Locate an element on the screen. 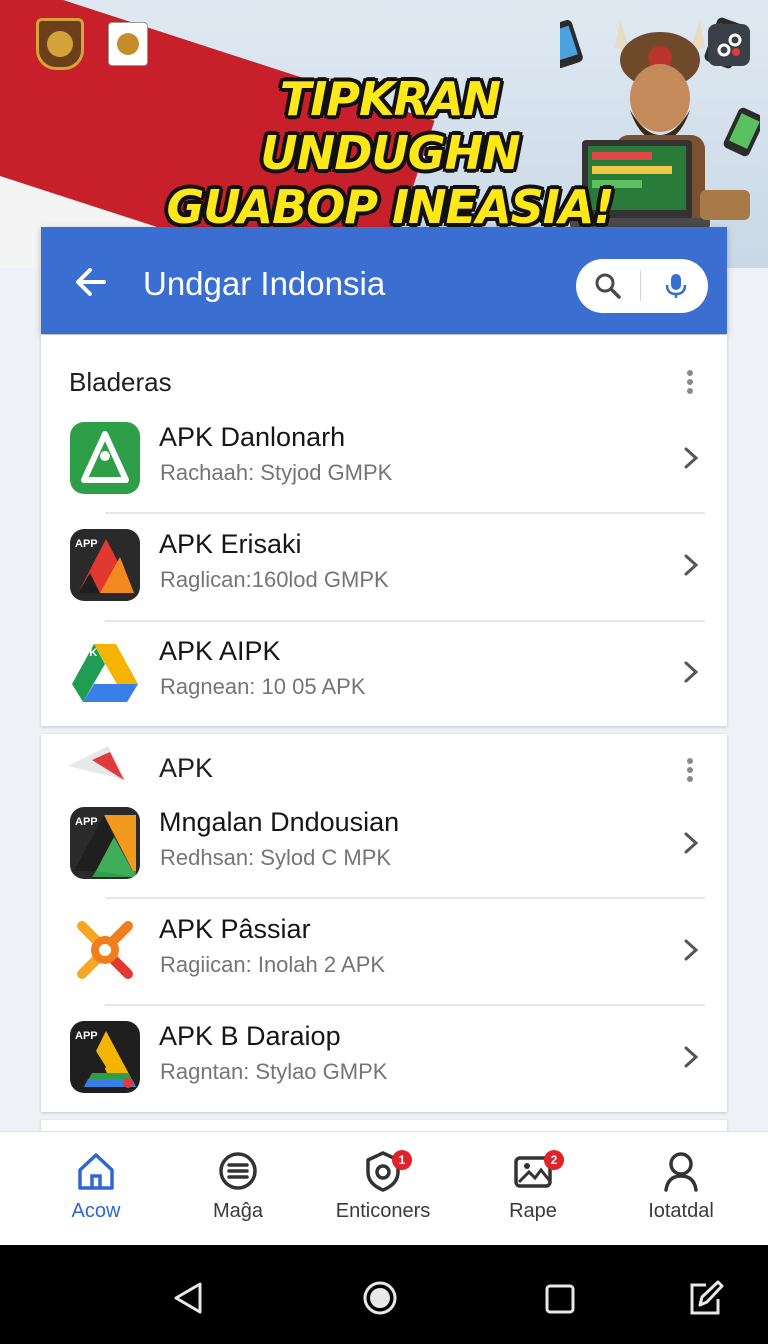  app-icon-orange: APP is located at coordinates (105, 843).